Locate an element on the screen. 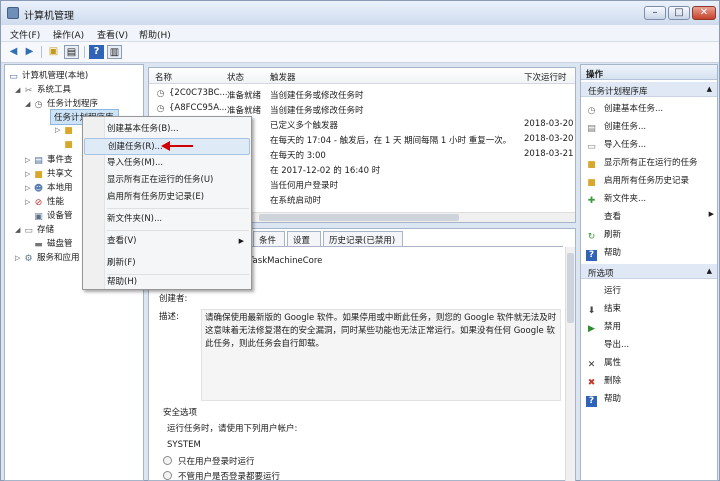 The image size is (720, 481). radio-whether-logged-on: 不管用户是否登录都要运行 is located at coordinates (221, 476).